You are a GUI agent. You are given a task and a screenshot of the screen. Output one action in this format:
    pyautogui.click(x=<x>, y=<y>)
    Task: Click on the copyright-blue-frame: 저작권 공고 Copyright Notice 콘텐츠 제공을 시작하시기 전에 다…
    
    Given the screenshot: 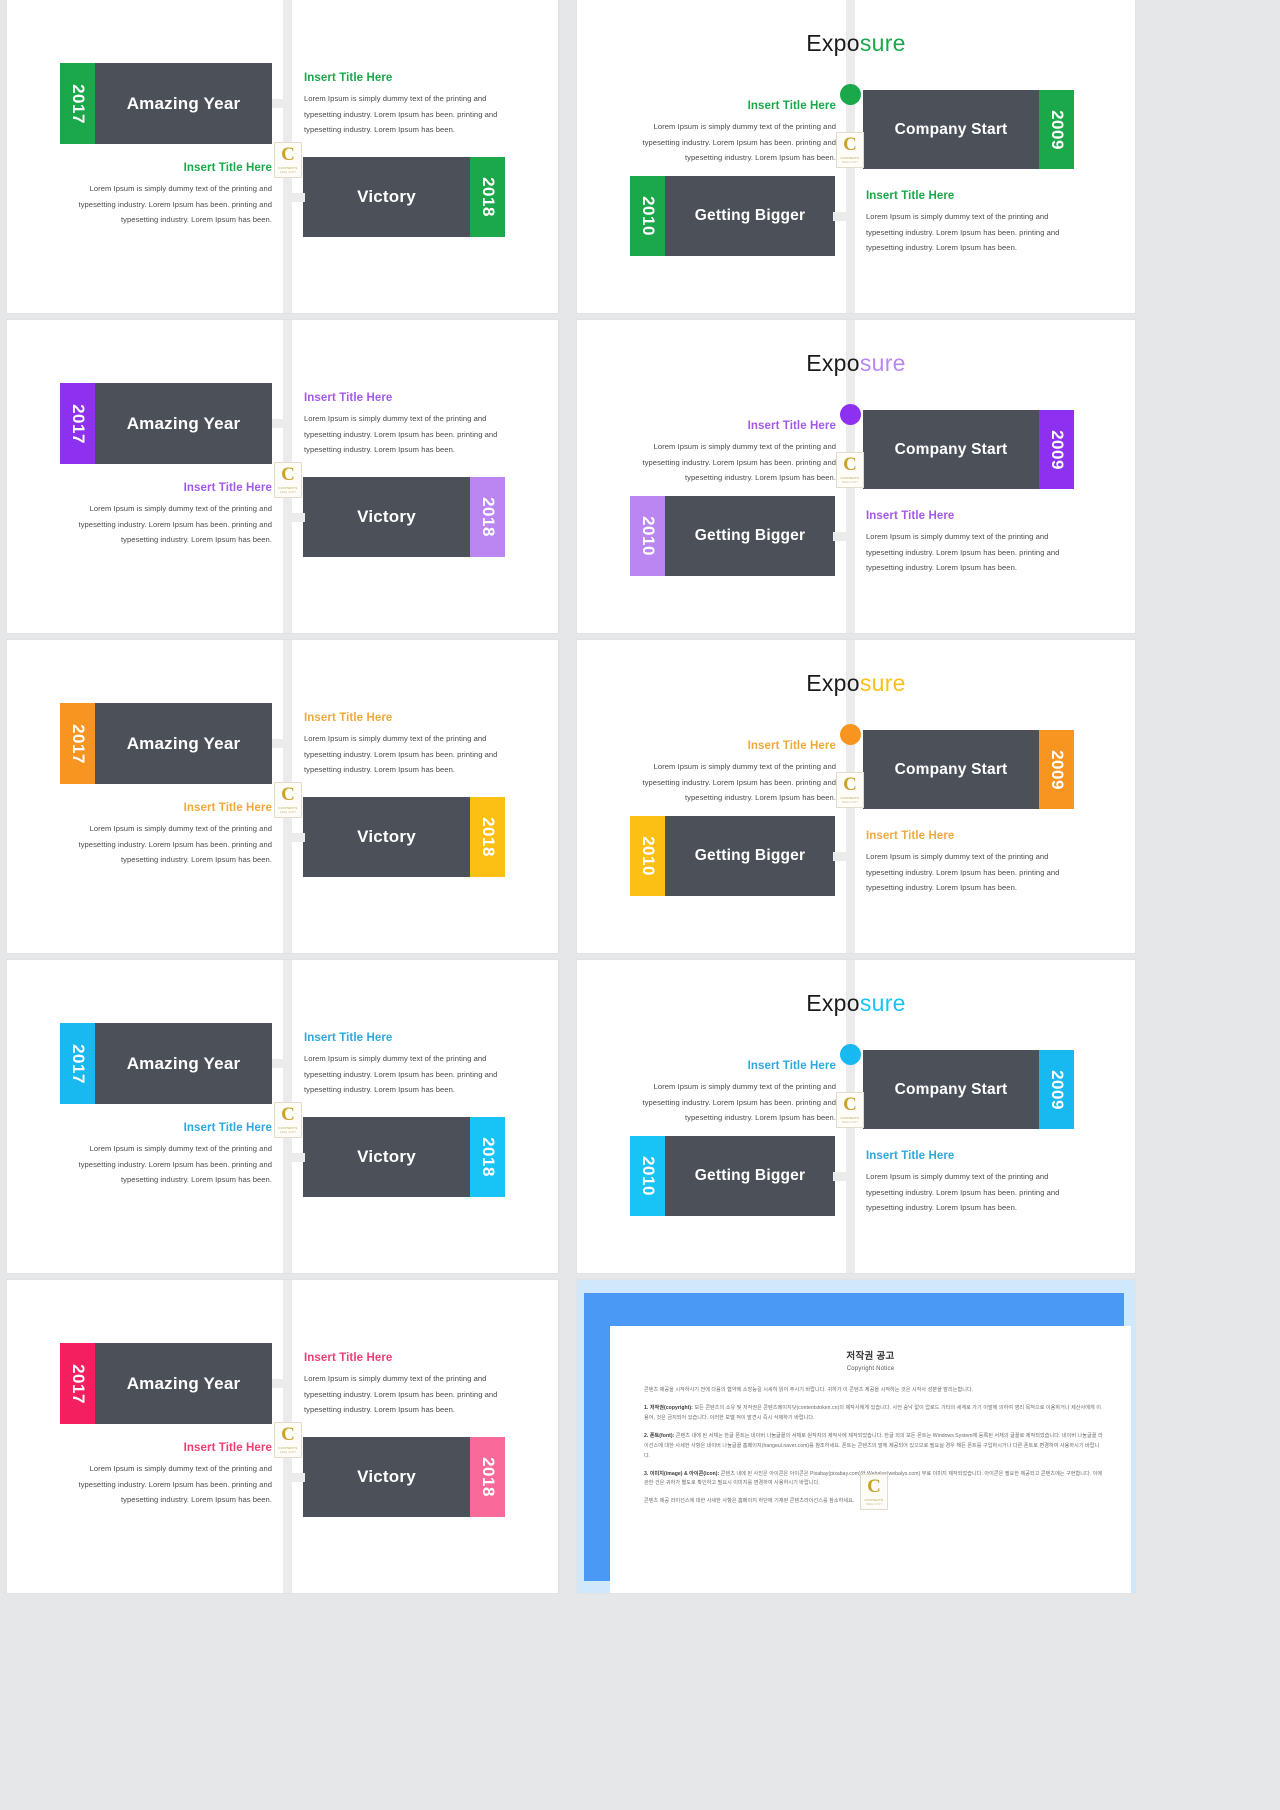 What is the action you would take?
    pyautogui.click(x=857, y=1443)
    